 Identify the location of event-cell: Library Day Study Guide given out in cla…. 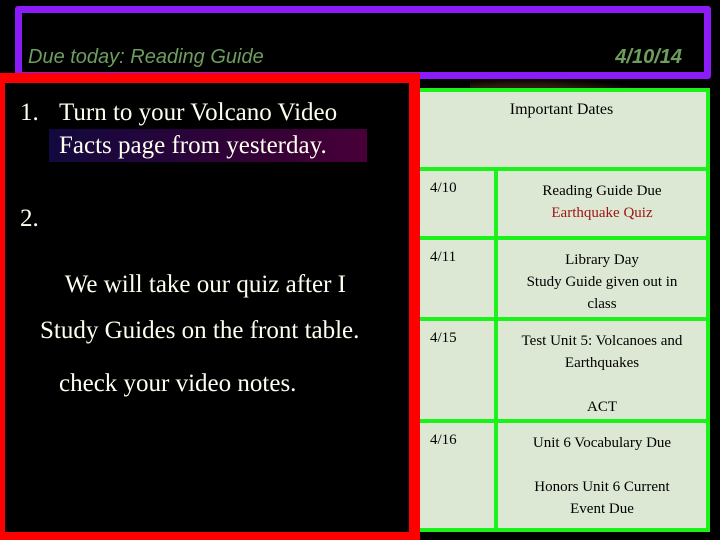
(602, 278).